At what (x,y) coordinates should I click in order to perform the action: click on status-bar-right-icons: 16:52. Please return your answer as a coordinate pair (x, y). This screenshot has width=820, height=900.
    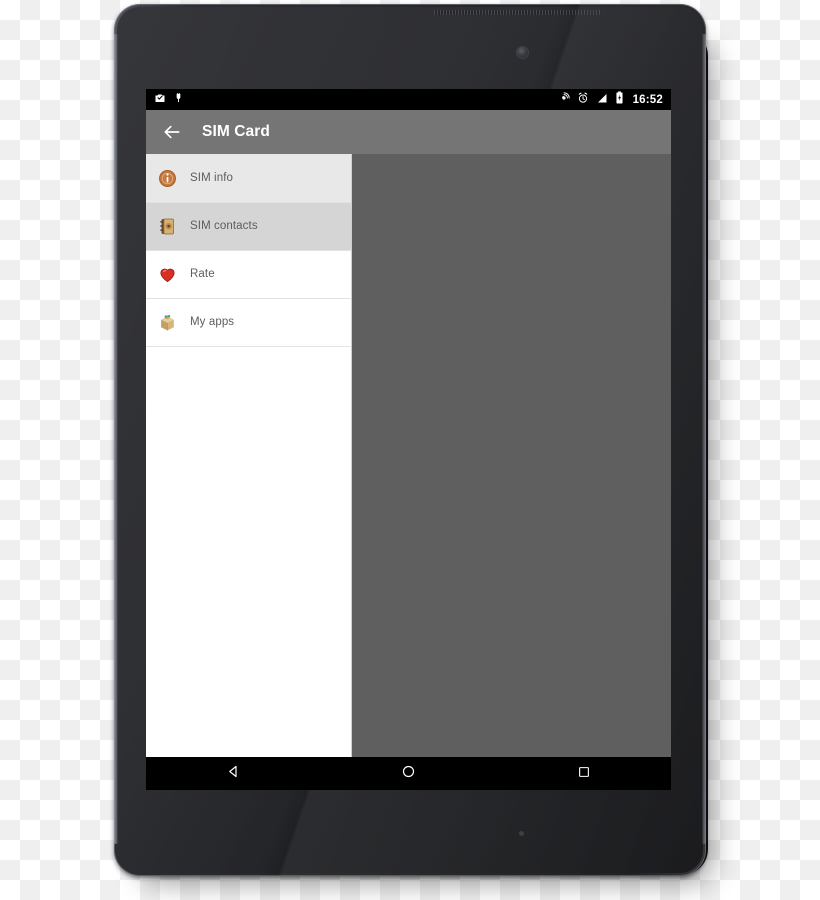
    Looking at the image, I should click on (610, 99).